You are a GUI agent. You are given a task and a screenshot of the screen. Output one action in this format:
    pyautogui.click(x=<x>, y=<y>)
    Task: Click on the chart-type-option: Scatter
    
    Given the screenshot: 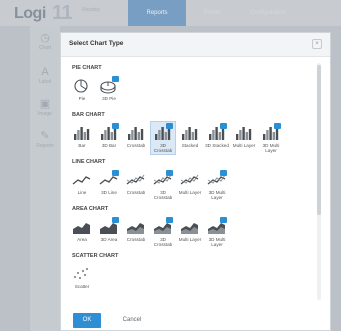 What is the action you would take?
    pyautogui.click(x=82, y=279)
    